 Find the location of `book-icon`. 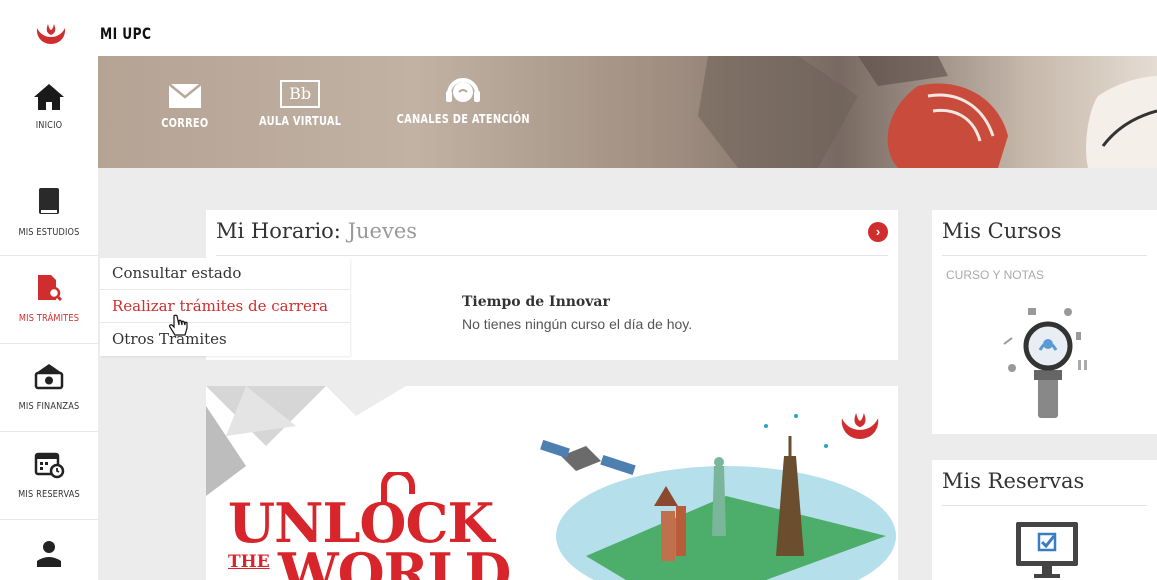

book-icon is located at coordinates (49, 201).